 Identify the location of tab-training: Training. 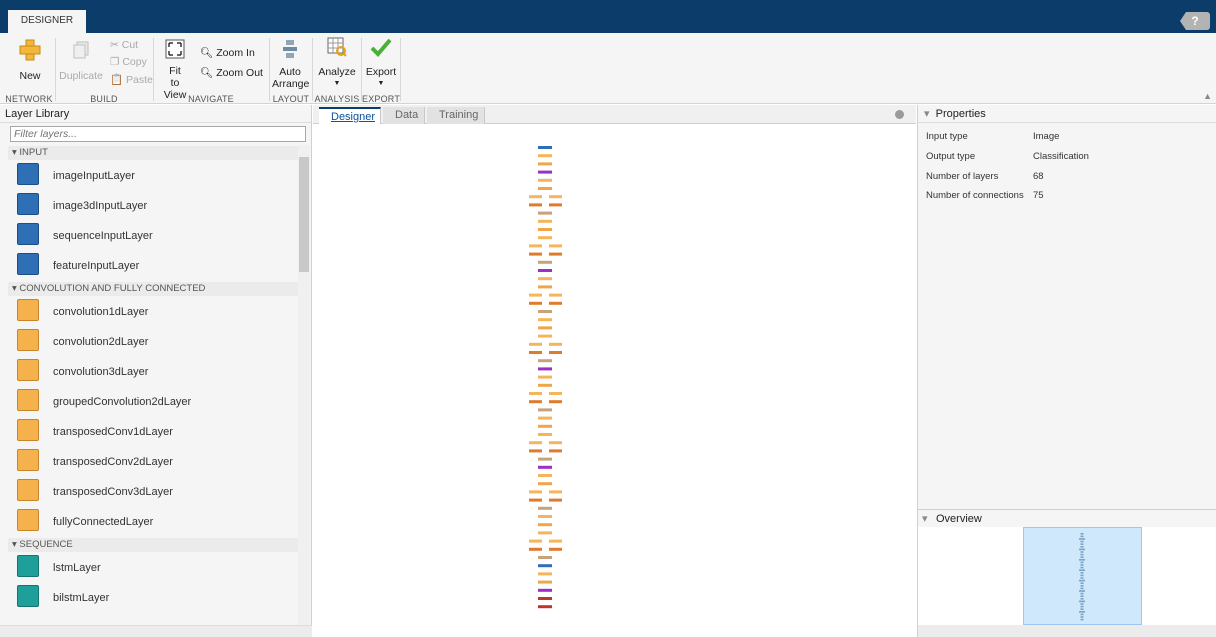
(456, 115).